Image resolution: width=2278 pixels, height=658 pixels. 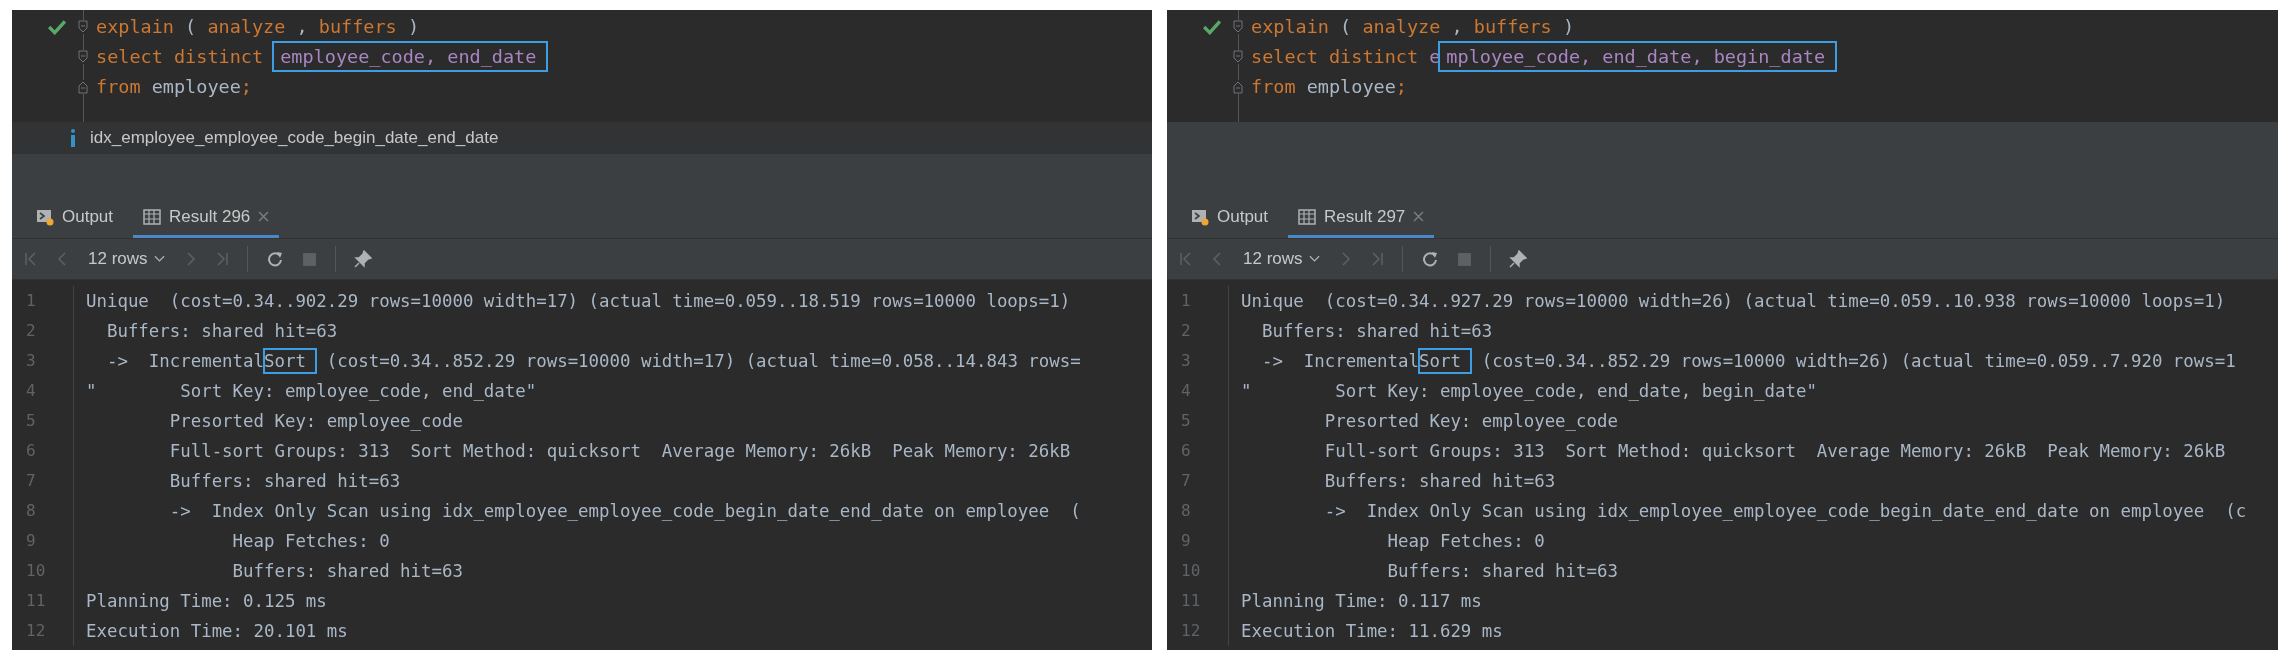 I want to click on result-line: Planning Time: 0.117 ms, so click(x=1361, y=601).